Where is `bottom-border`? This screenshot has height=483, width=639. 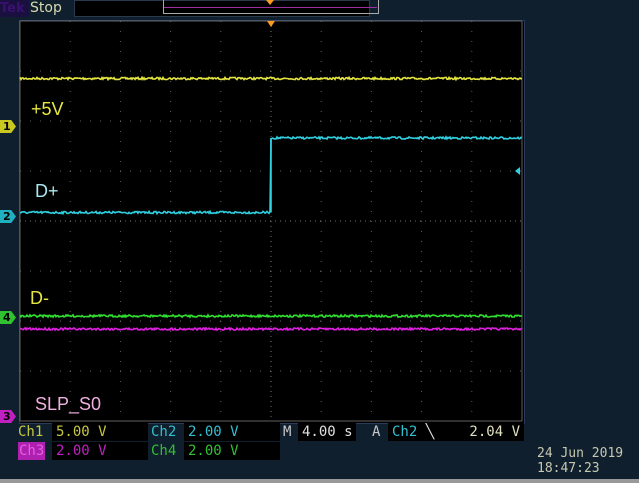
bottom-border is located at coordinates (319, 481).